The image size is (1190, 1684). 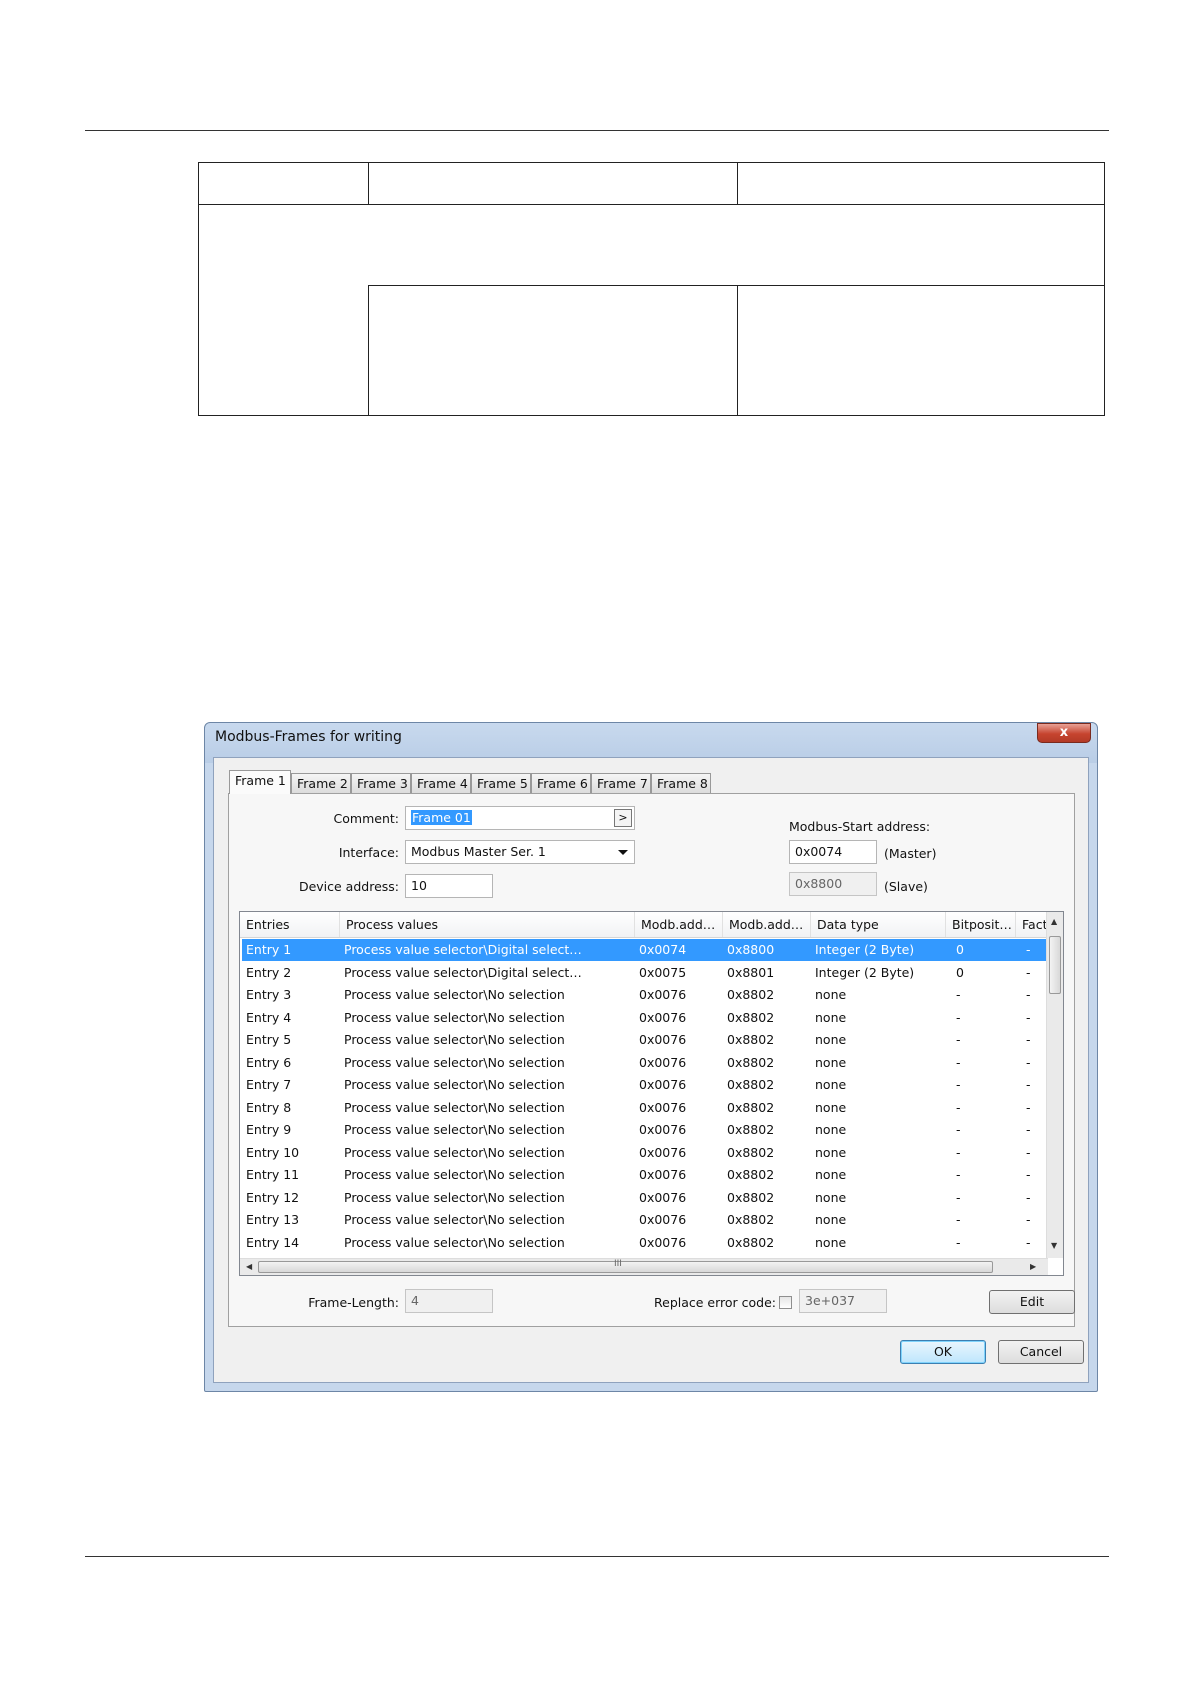 What do you see at coordinates (681, 783) in the screenshot?
I see `tab-frame-8: Frame 8` at bounding box center [681, 783].